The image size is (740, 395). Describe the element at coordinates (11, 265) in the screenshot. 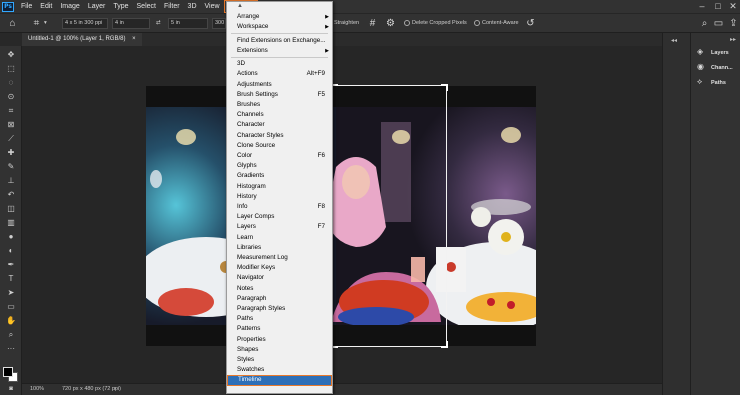

I see `pen-tool-icon: ✒` at that location.